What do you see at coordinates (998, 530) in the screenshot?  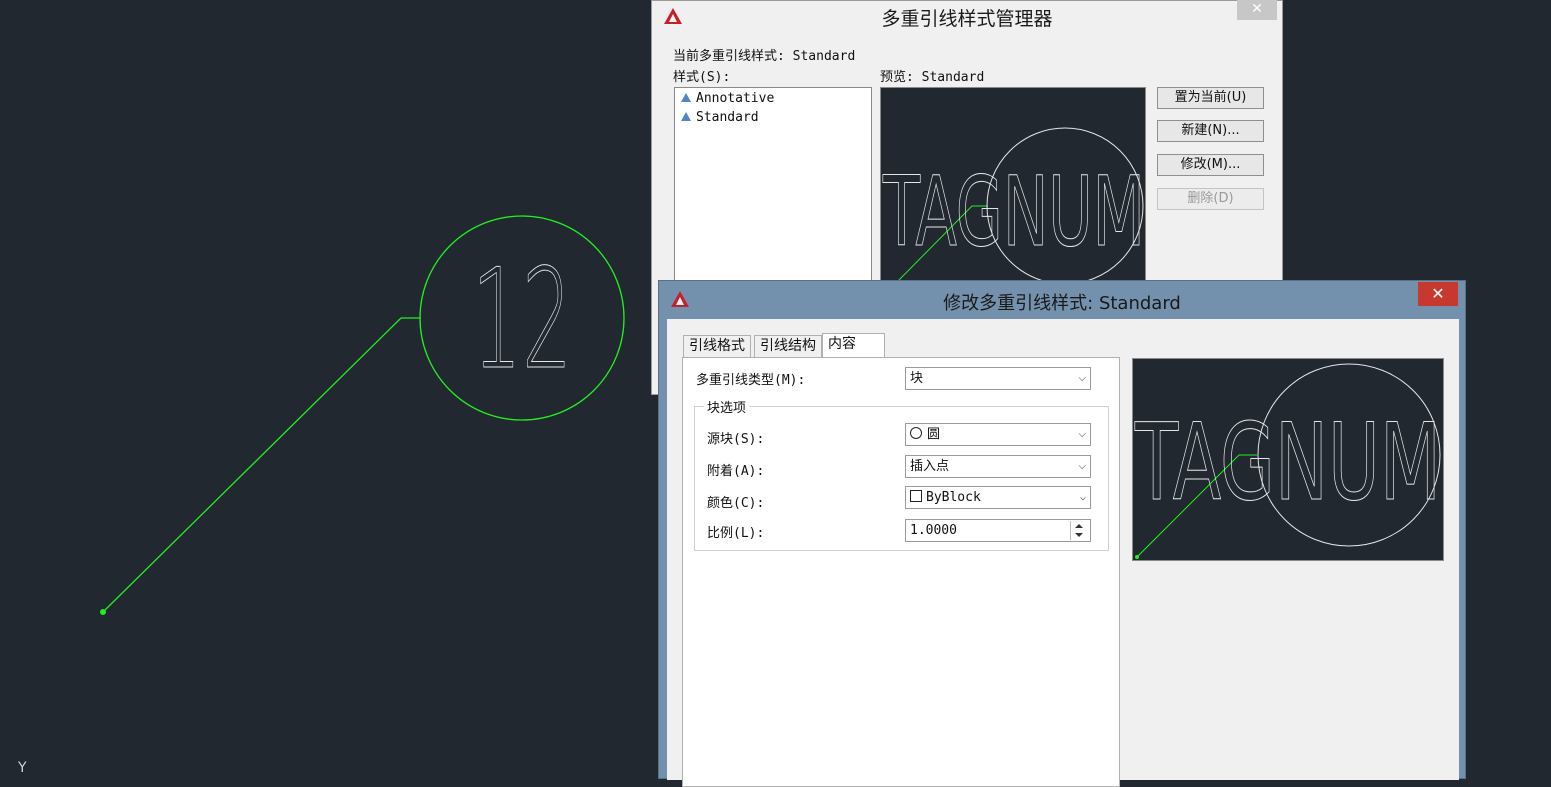 I see `scale-spinner: 1.0000` at bounding box center [998, 530].